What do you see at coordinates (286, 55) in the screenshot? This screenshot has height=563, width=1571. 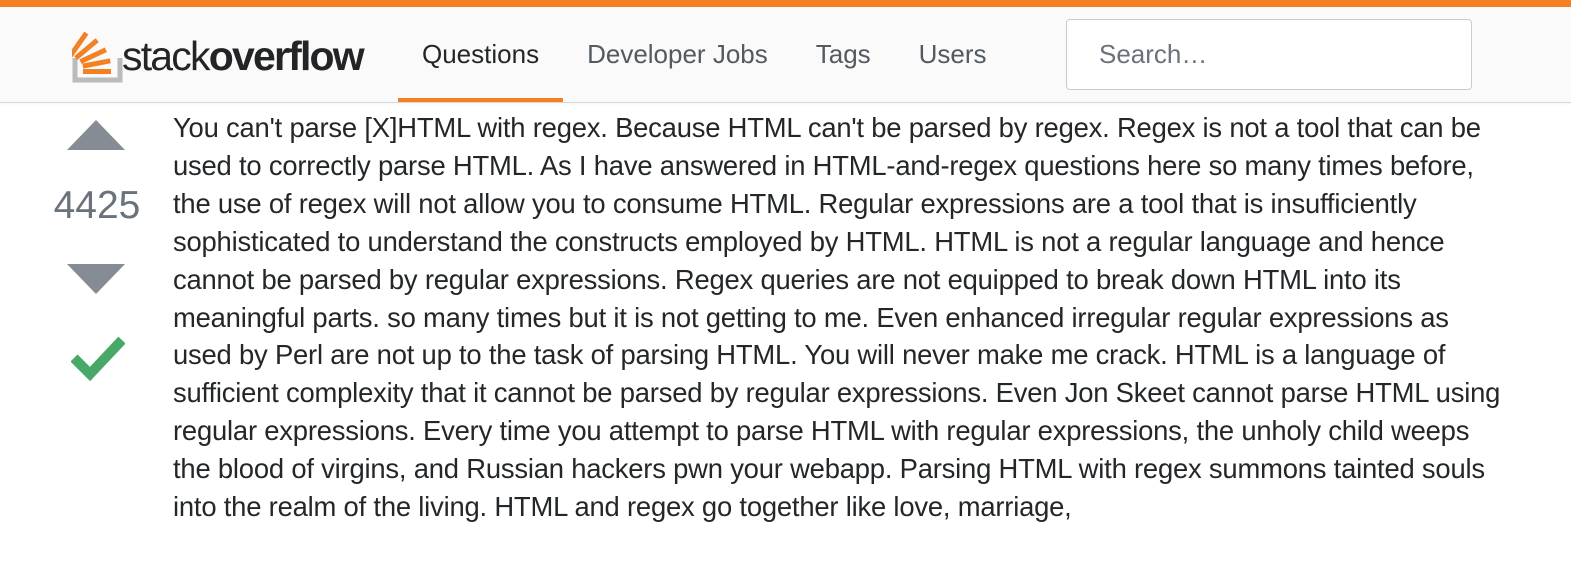 I see `logo-text-bold: overflow` at bounding box center [286, 55].